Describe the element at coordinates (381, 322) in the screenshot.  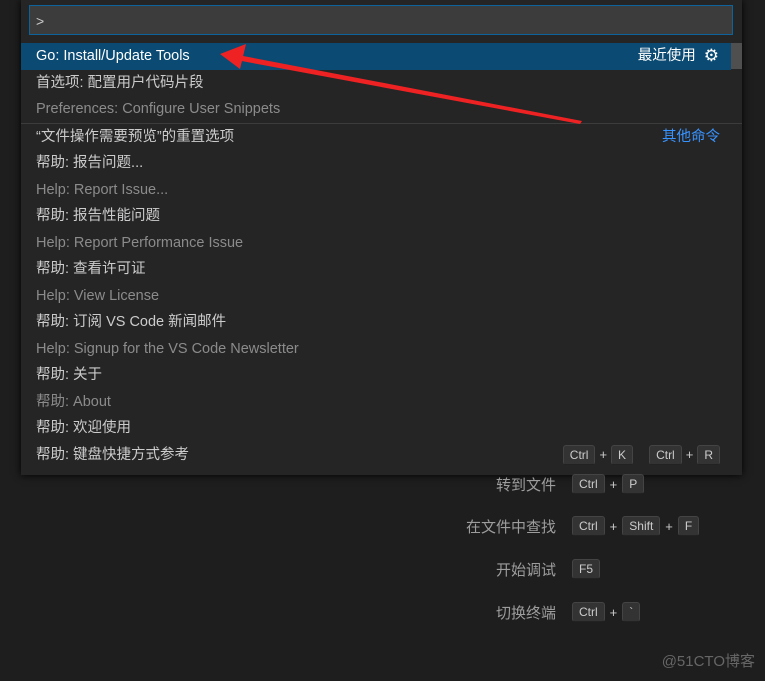
I see `command-item: 帮助: 订阅 VS Code 新闻邮件` at that location.